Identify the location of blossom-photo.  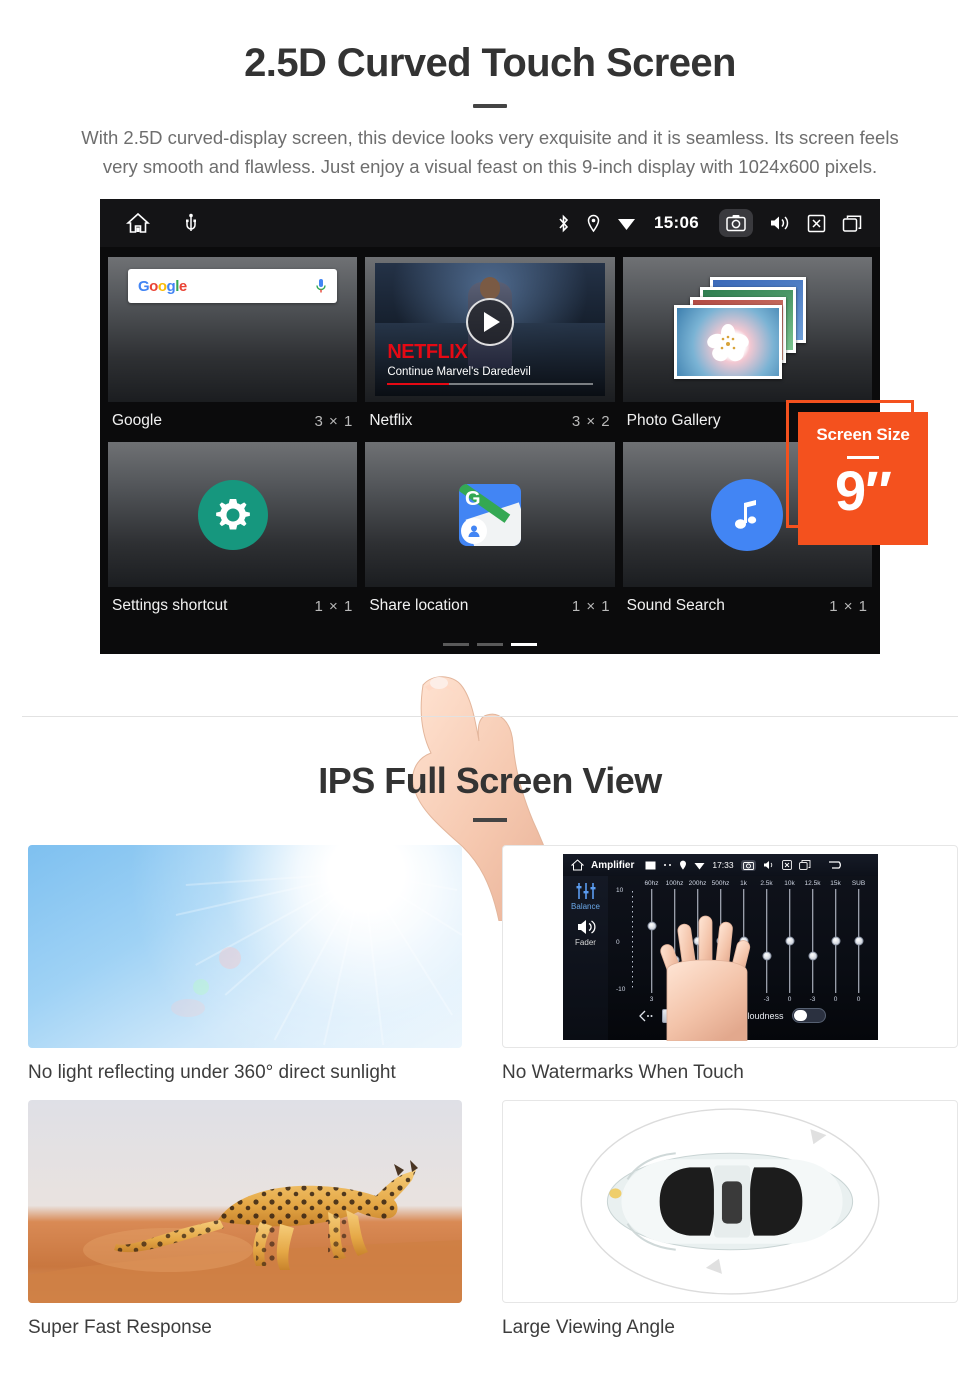
(728, 342).